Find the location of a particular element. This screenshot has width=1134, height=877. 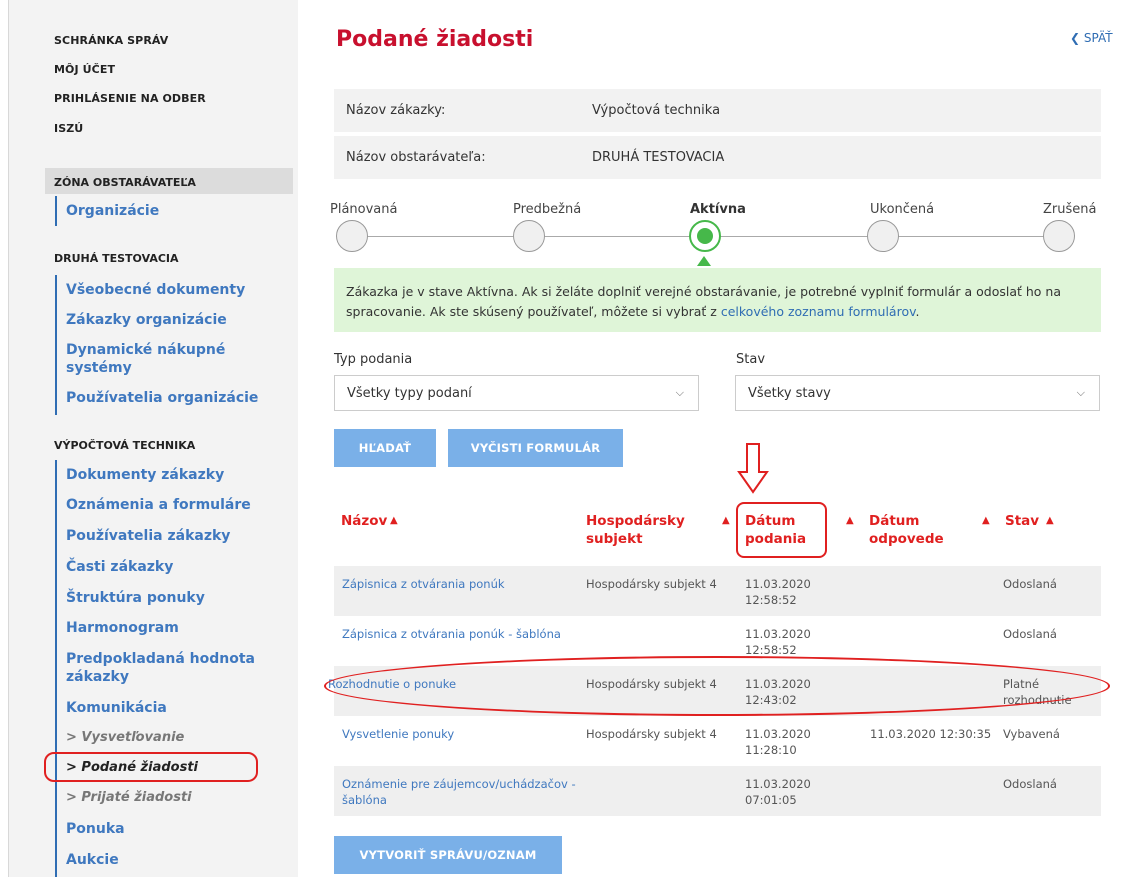

back-link: ❮ SPÄŤ is located at coordinates (1091, 38).